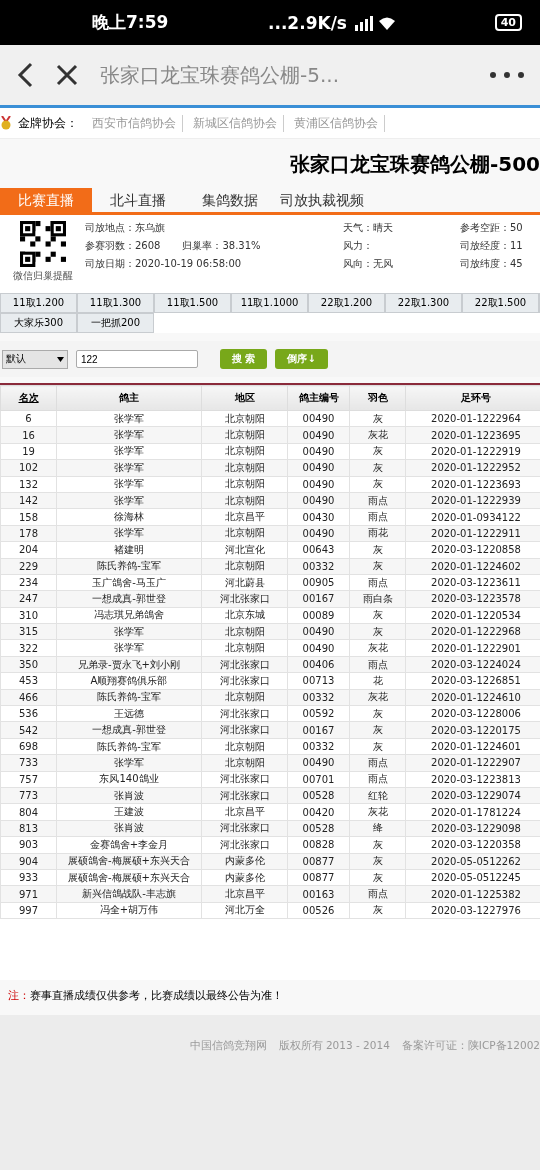 This screenshot has width=540, height=1170. Describe the element at coordinates (423, 303) in the screenshot. I see `category-button: 22取1.300` at that location.